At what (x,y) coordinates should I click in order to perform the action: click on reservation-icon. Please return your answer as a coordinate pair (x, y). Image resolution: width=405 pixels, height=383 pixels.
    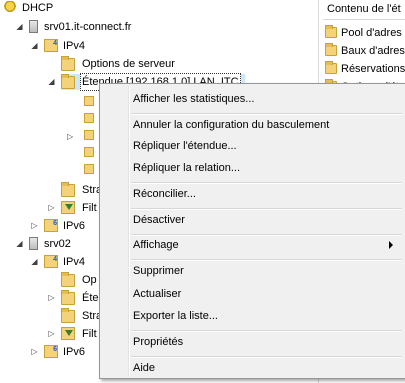
    Looking at the image, I should click on (89, 135).